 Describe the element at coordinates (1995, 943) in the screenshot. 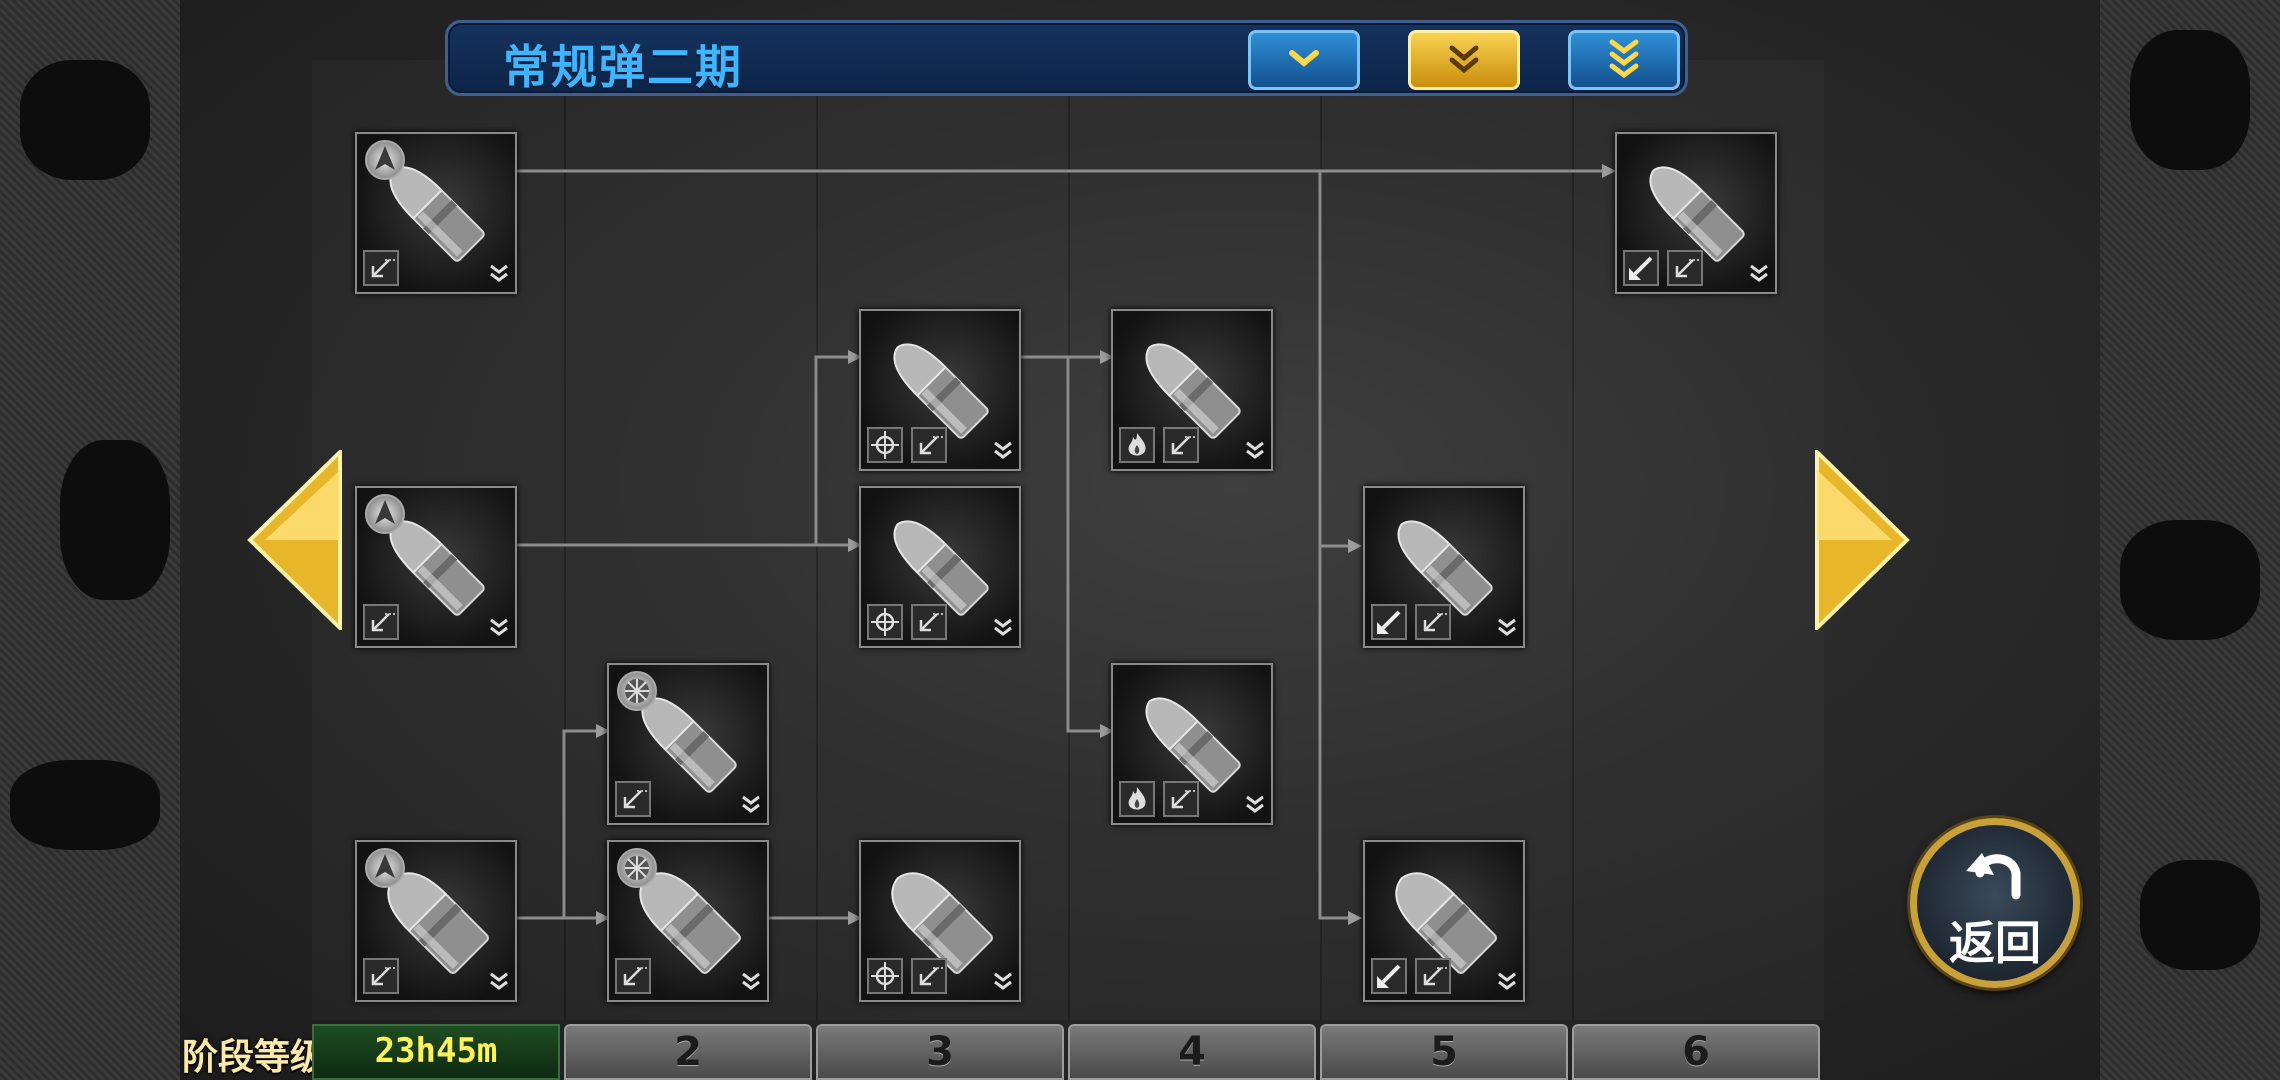

I see `return-label: 返回` at that location.